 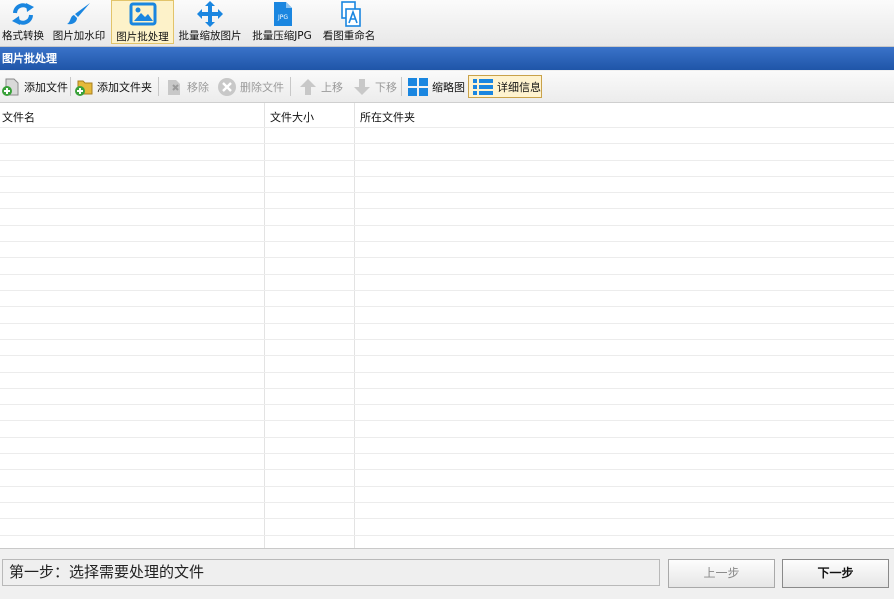 I want to click on add-file-label: 添加文件, so click(x=46, y=87).